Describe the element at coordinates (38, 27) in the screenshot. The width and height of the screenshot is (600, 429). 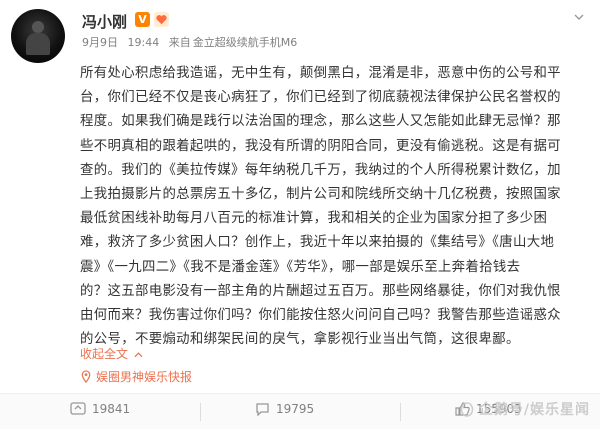
I see `avatar-figure-head` at that location.